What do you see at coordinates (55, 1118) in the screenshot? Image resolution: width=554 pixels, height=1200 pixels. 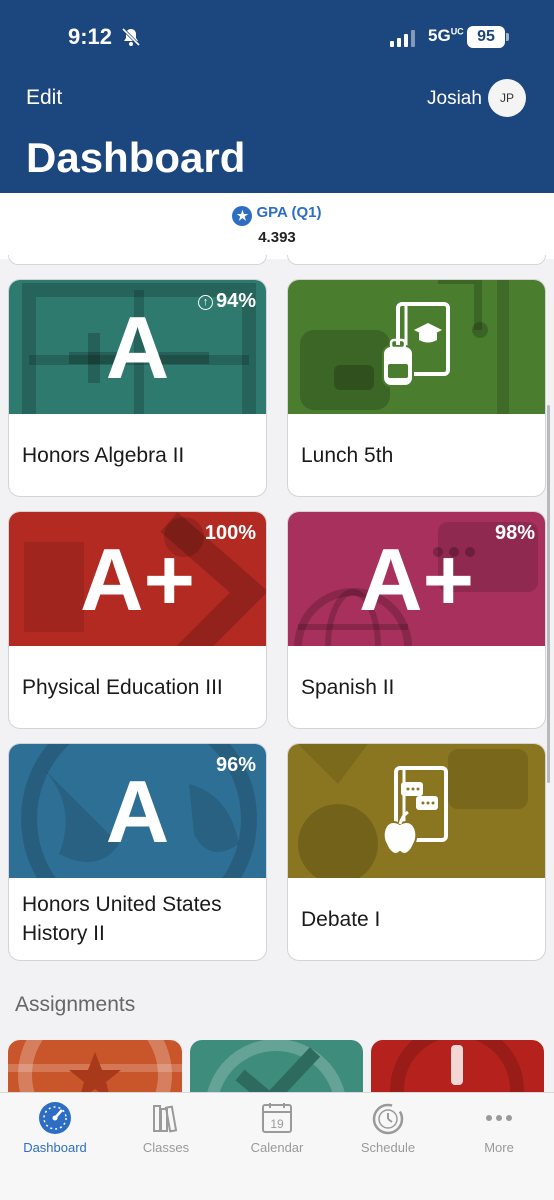 I see `gauge-icon` at bounding box center [55, 1118].